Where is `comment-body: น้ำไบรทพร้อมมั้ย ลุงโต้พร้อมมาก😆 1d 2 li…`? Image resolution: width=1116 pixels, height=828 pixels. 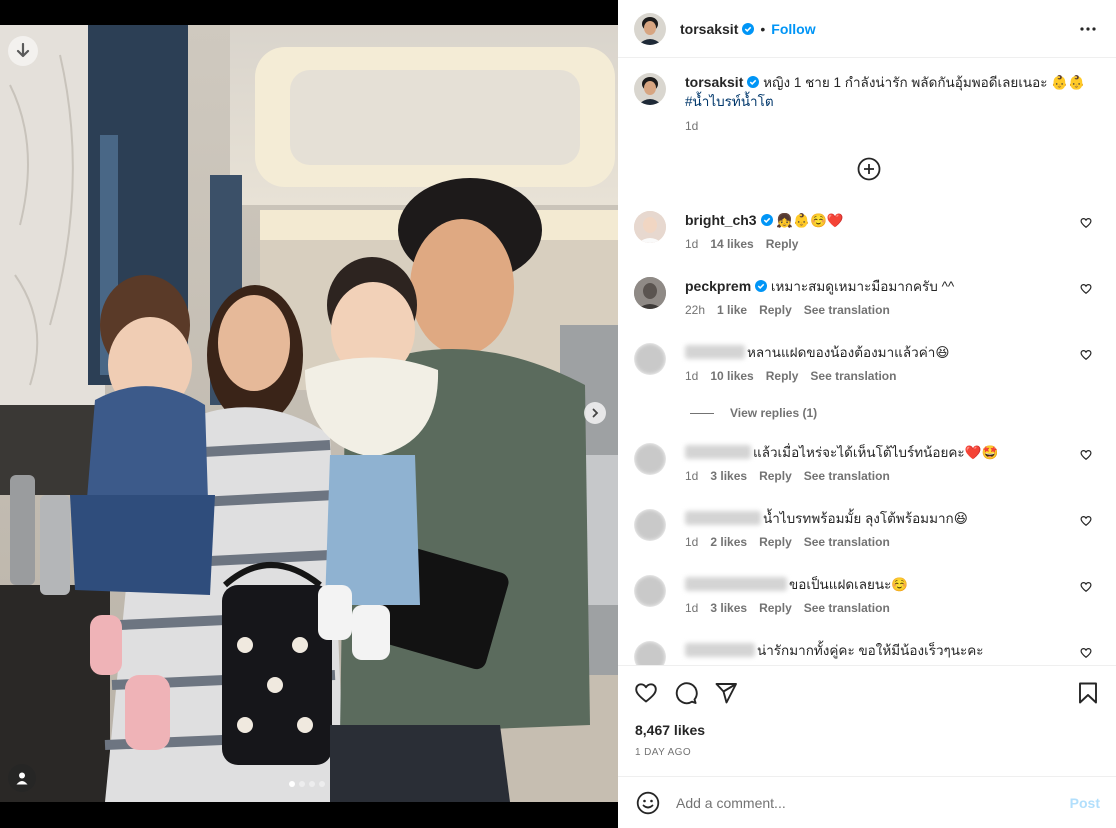
comment-body: น้ำไบรทพร้อมมั้ย ลุงโต้พร้อมมาก😆 1d 2 li… is located at coordinates (888, 530).